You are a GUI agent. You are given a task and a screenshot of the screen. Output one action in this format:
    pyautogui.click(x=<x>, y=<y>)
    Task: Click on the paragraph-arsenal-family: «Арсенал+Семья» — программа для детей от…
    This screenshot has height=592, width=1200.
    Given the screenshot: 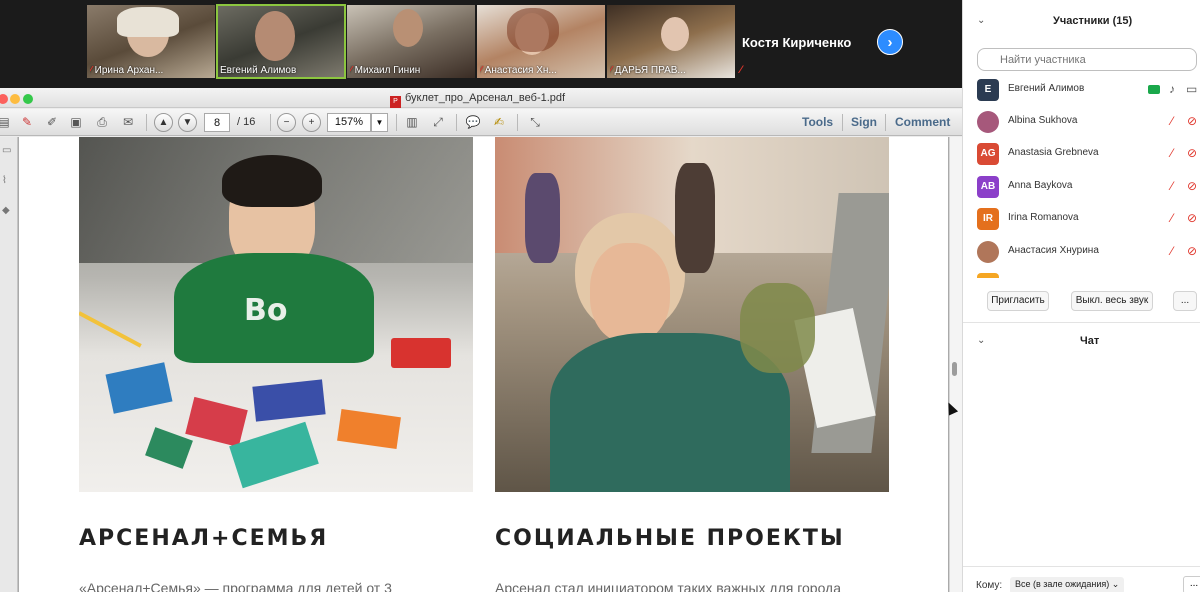 What is the action you would take?
    pyautogui.click(x=235, y=586)
    